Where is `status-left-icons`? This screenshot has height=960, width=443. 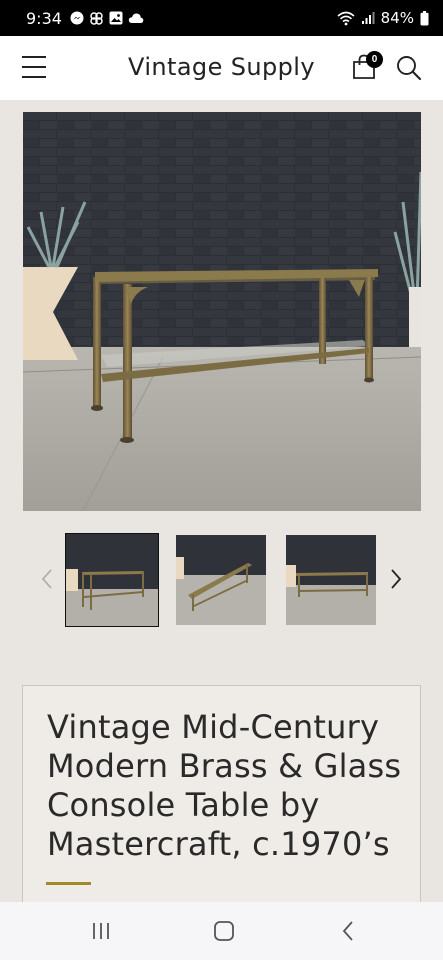 status-left-icons is located at coordinates (107, 18).